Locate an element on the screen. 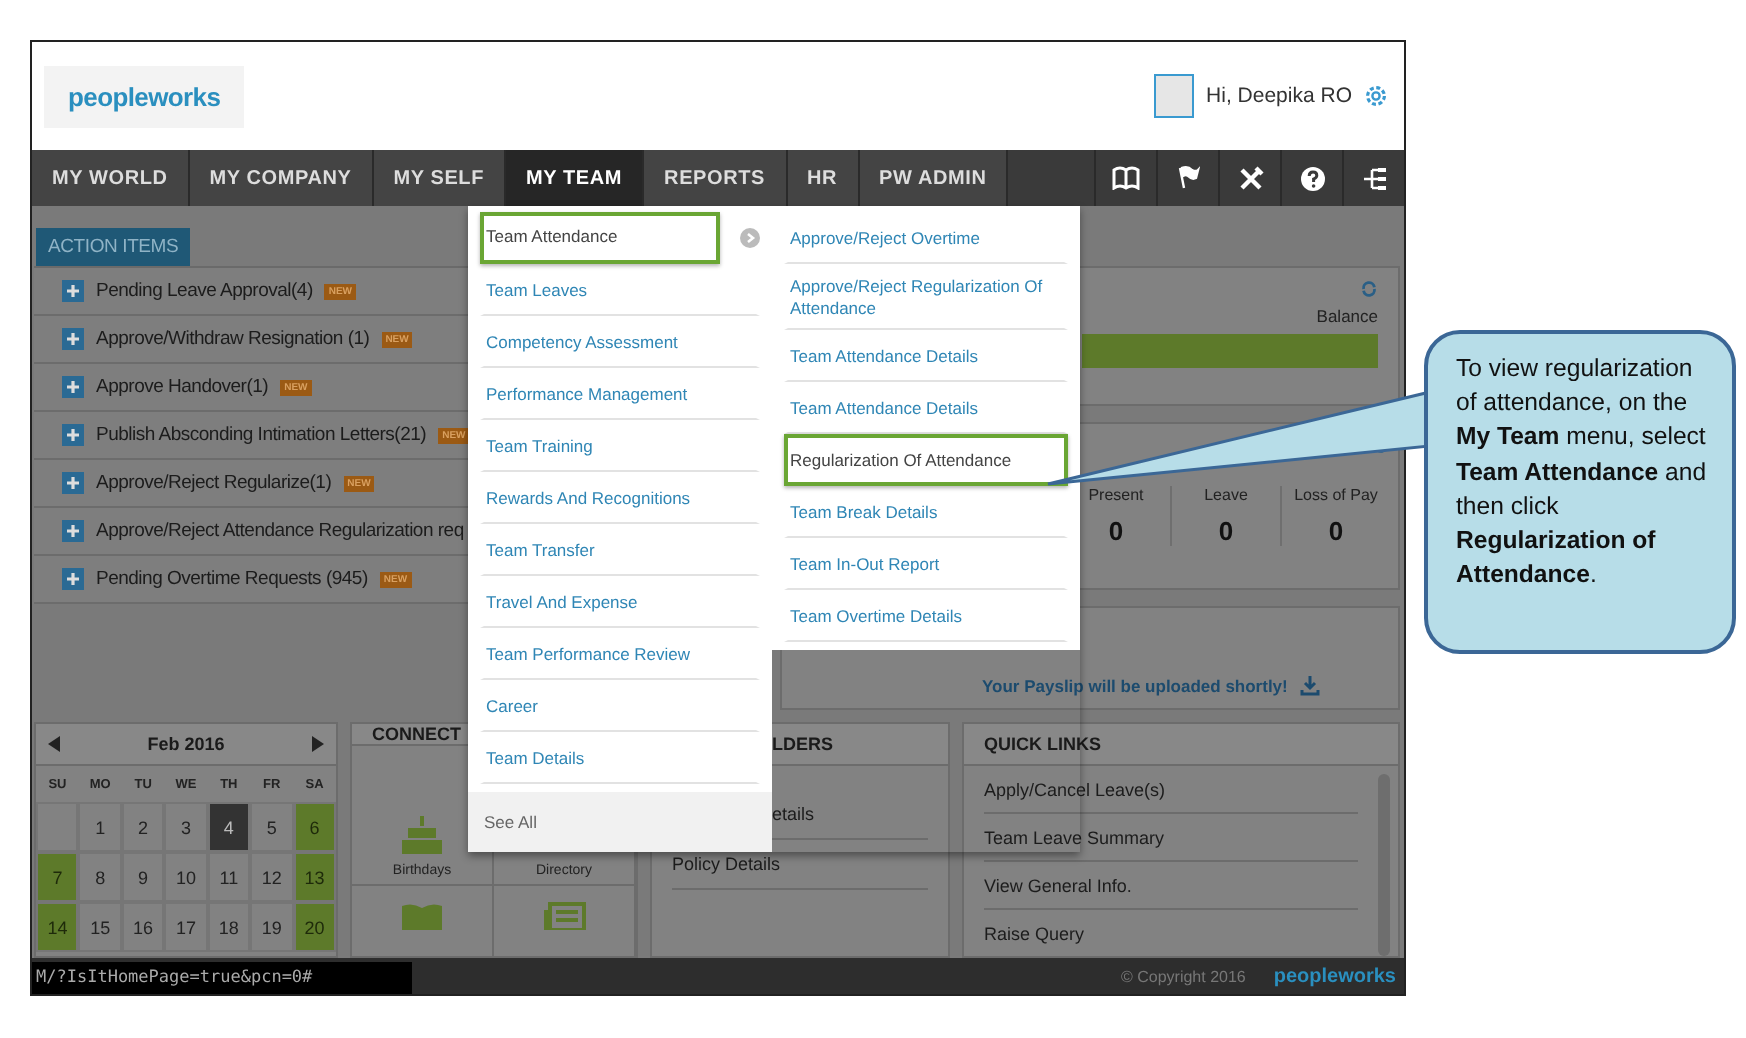 This screenshot has height=1038, width=1746. submenu-item: Approve/Reject Overtime is located at coordinates (926, 238).